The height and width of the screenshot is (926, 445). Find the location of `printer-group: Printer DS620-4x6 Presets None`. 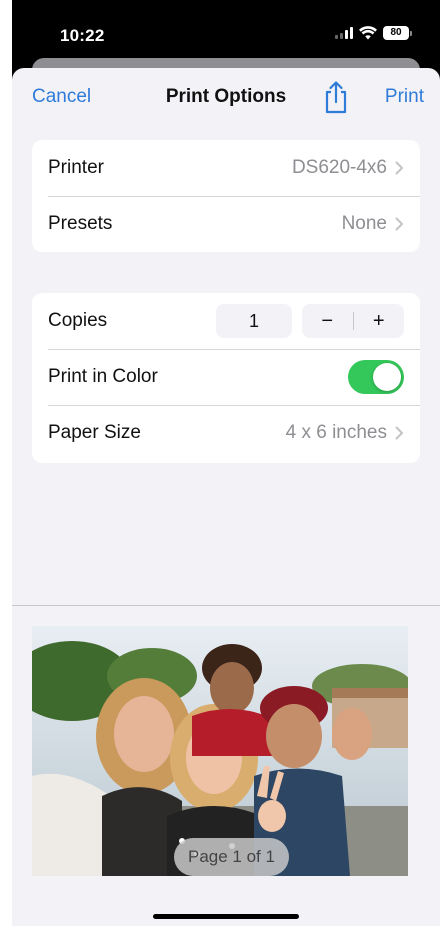

printer-group: Printer DS620-4x6 Presets None is located at coordinates (226, 196).